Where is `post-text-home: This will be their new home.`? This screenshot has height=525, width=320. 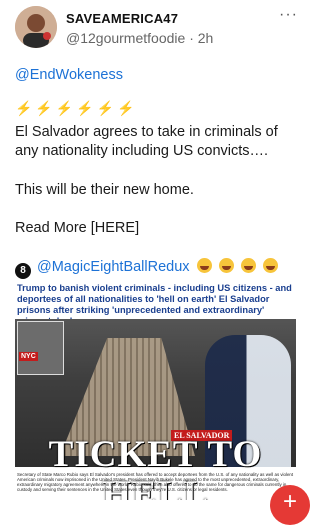
post-text-home: This will be their new home. is located at coordinates (104, 190).